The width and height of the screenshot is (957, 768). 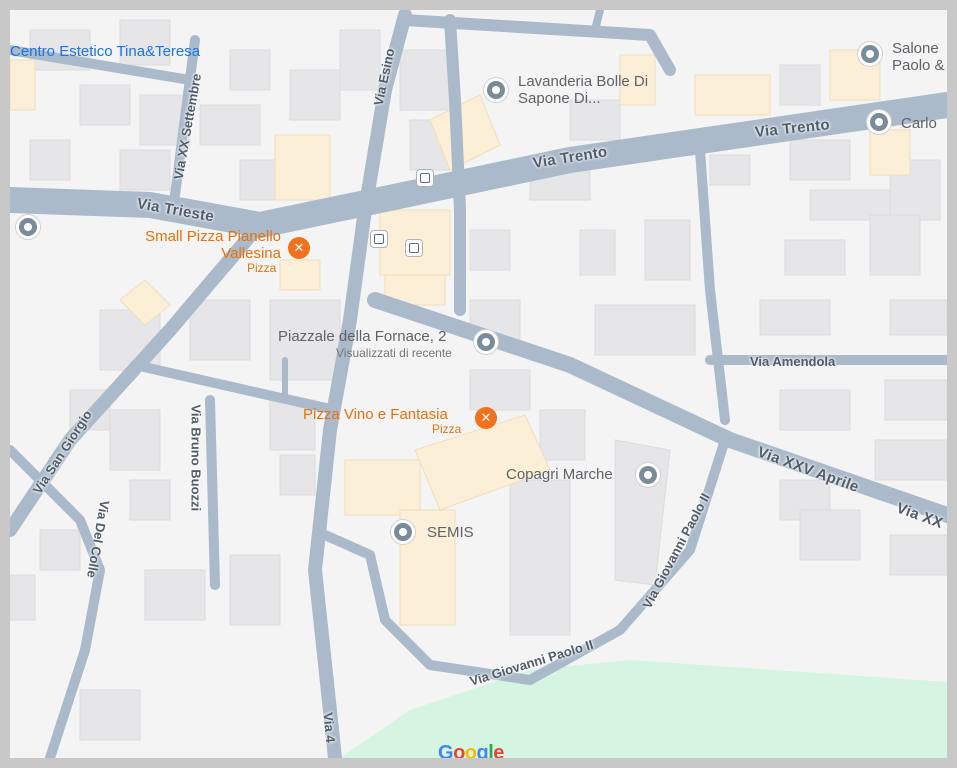 I want to click on road-label-via-amendola: Via Amendola, so click(x=793, y=361).